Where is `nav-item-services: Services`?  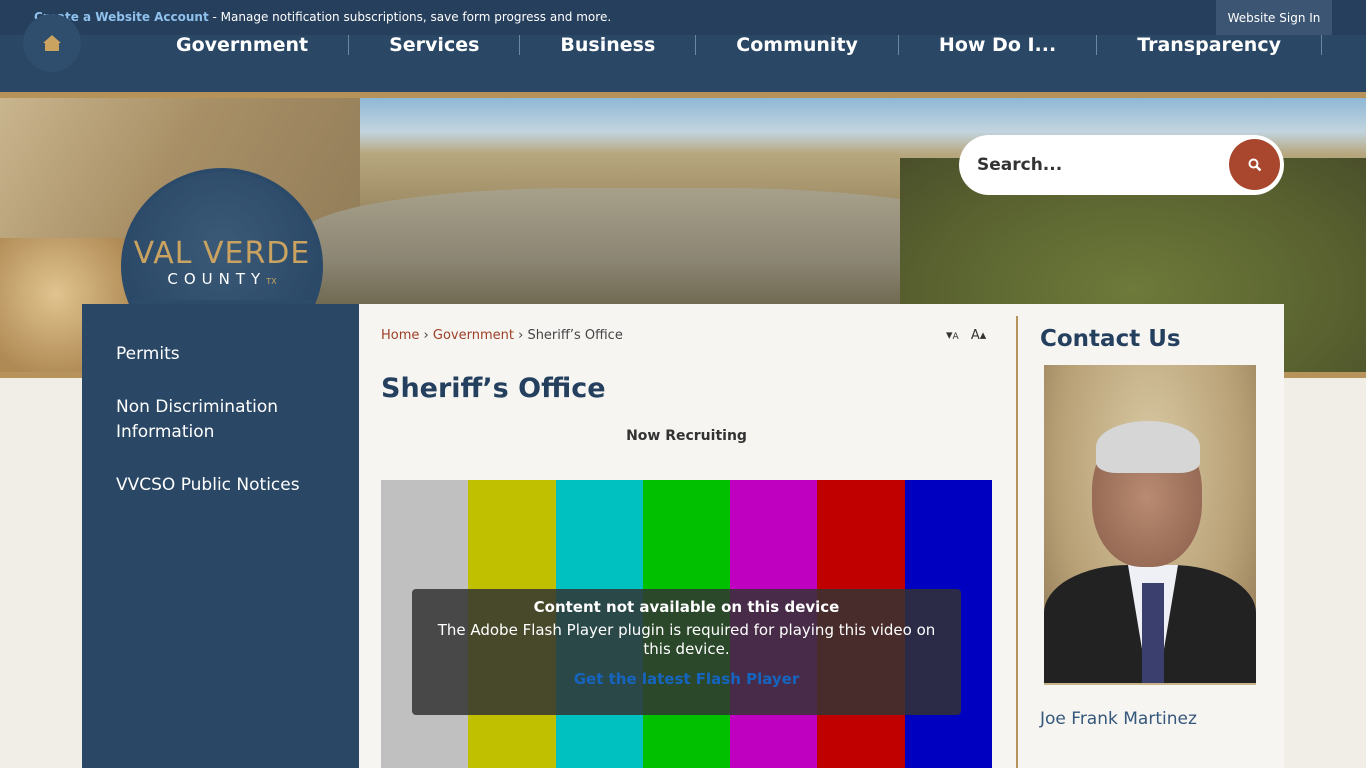
nav-item-services: Services is located at coordinates (435, 45).